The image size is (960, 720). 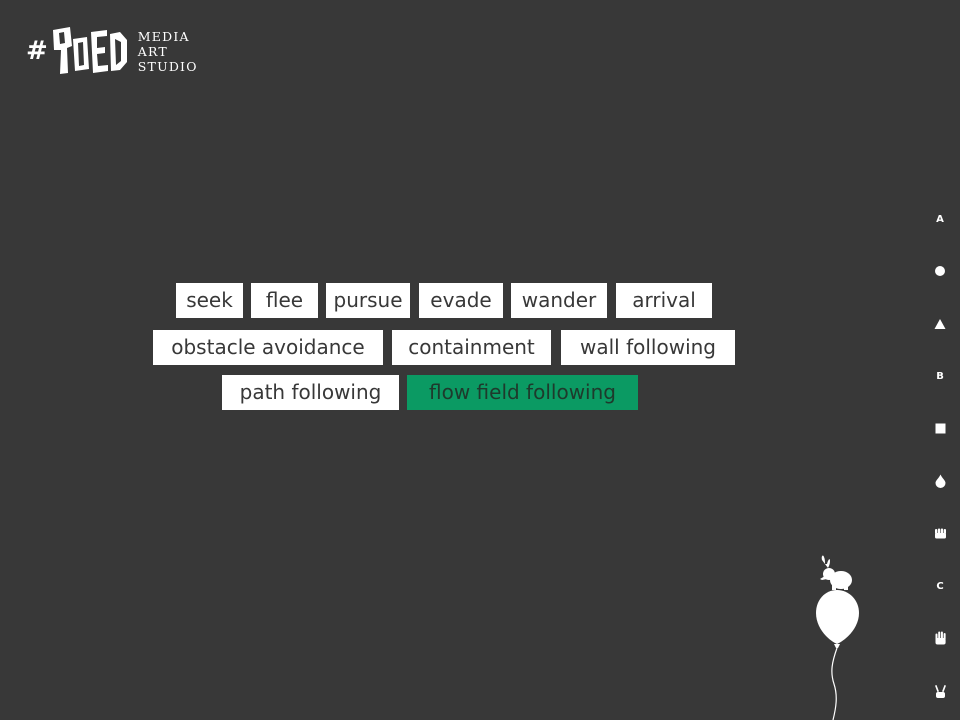 I want to click on logo-90ed-glyphs, so click(x=89, y=50).